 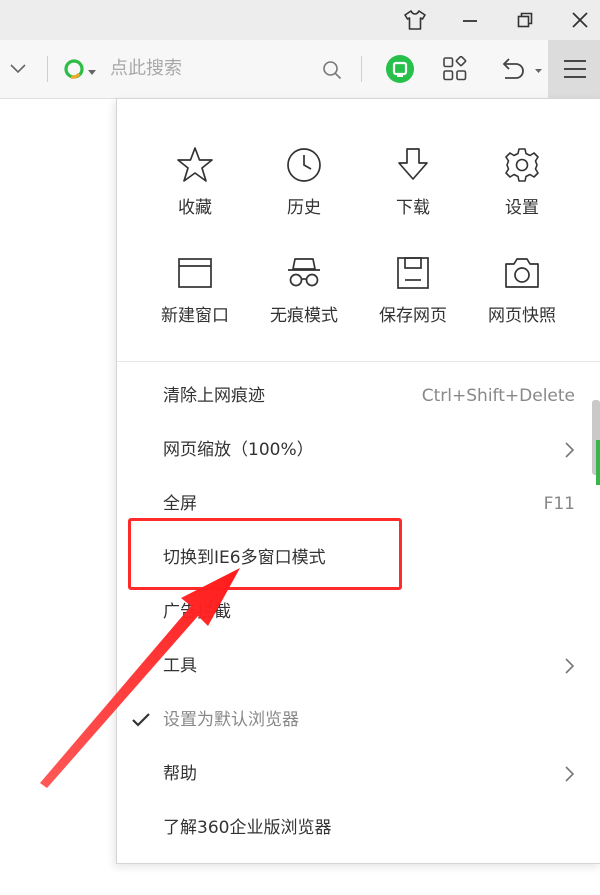 What do you see at coordinates (195, 273) in the screenshot?
I see `new-window-icon` at bounding box center [195, 273].